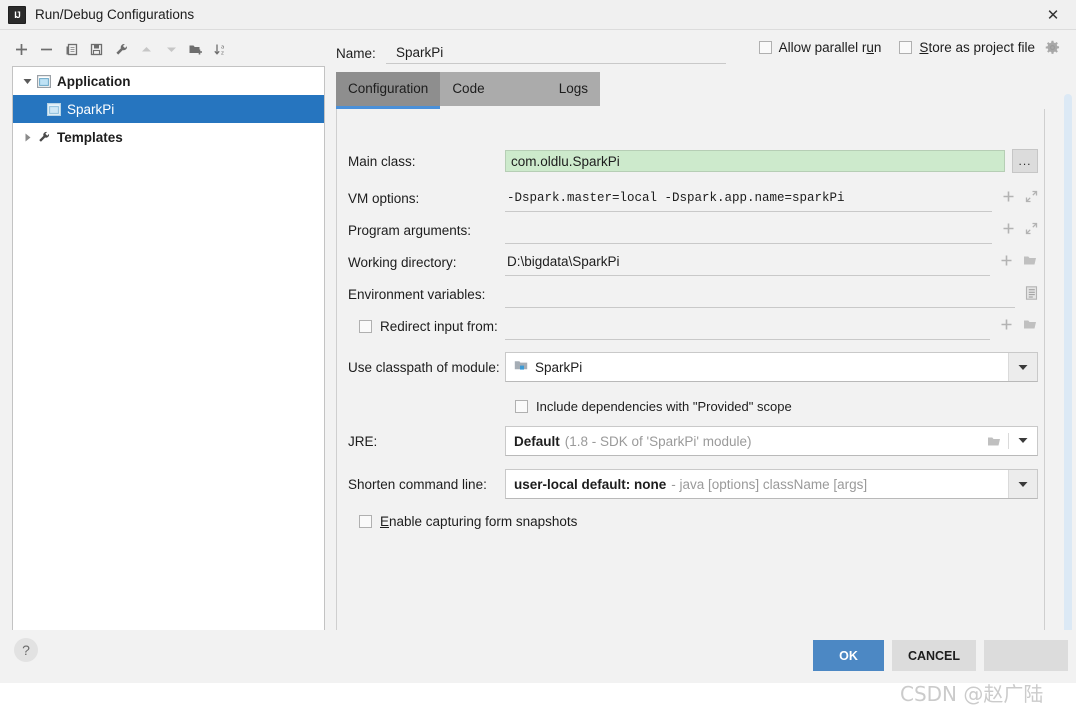  Describe the element at coordinates (493, 101) in the screenshot. I see `tab-code-coverage: Code Coverage` at that location.